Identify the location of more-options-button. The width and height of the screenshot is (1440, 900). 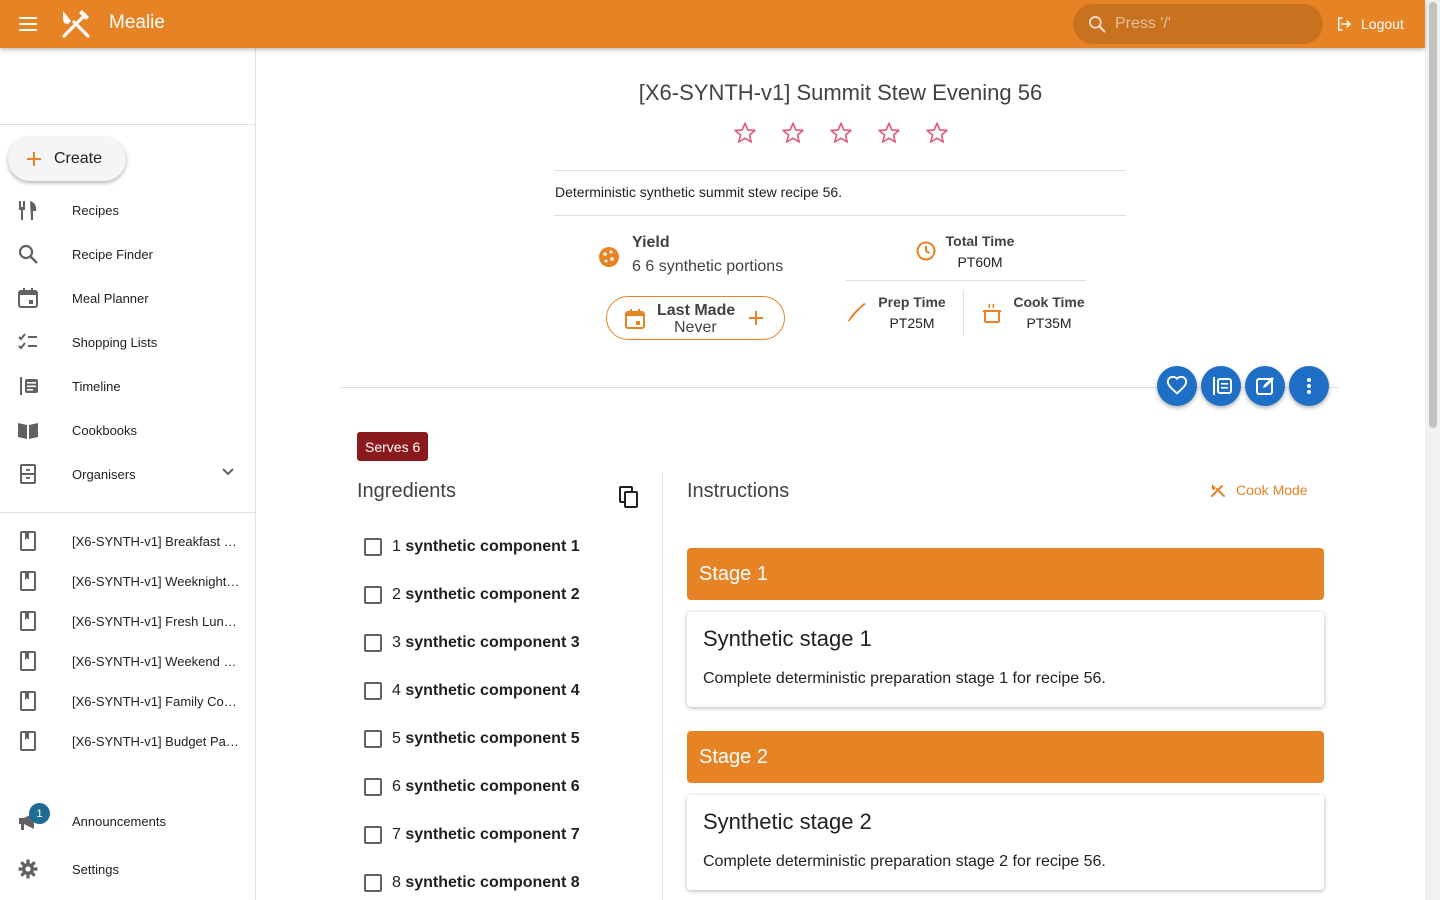
(1309, 386).